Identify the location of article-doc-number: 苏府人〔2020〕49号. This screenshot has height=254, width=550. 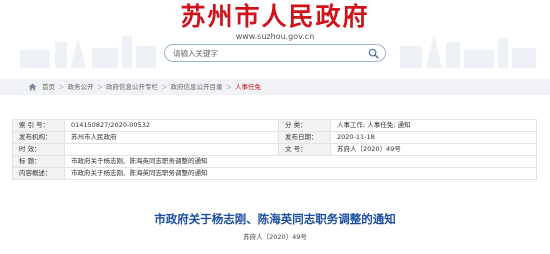
(275, 237).